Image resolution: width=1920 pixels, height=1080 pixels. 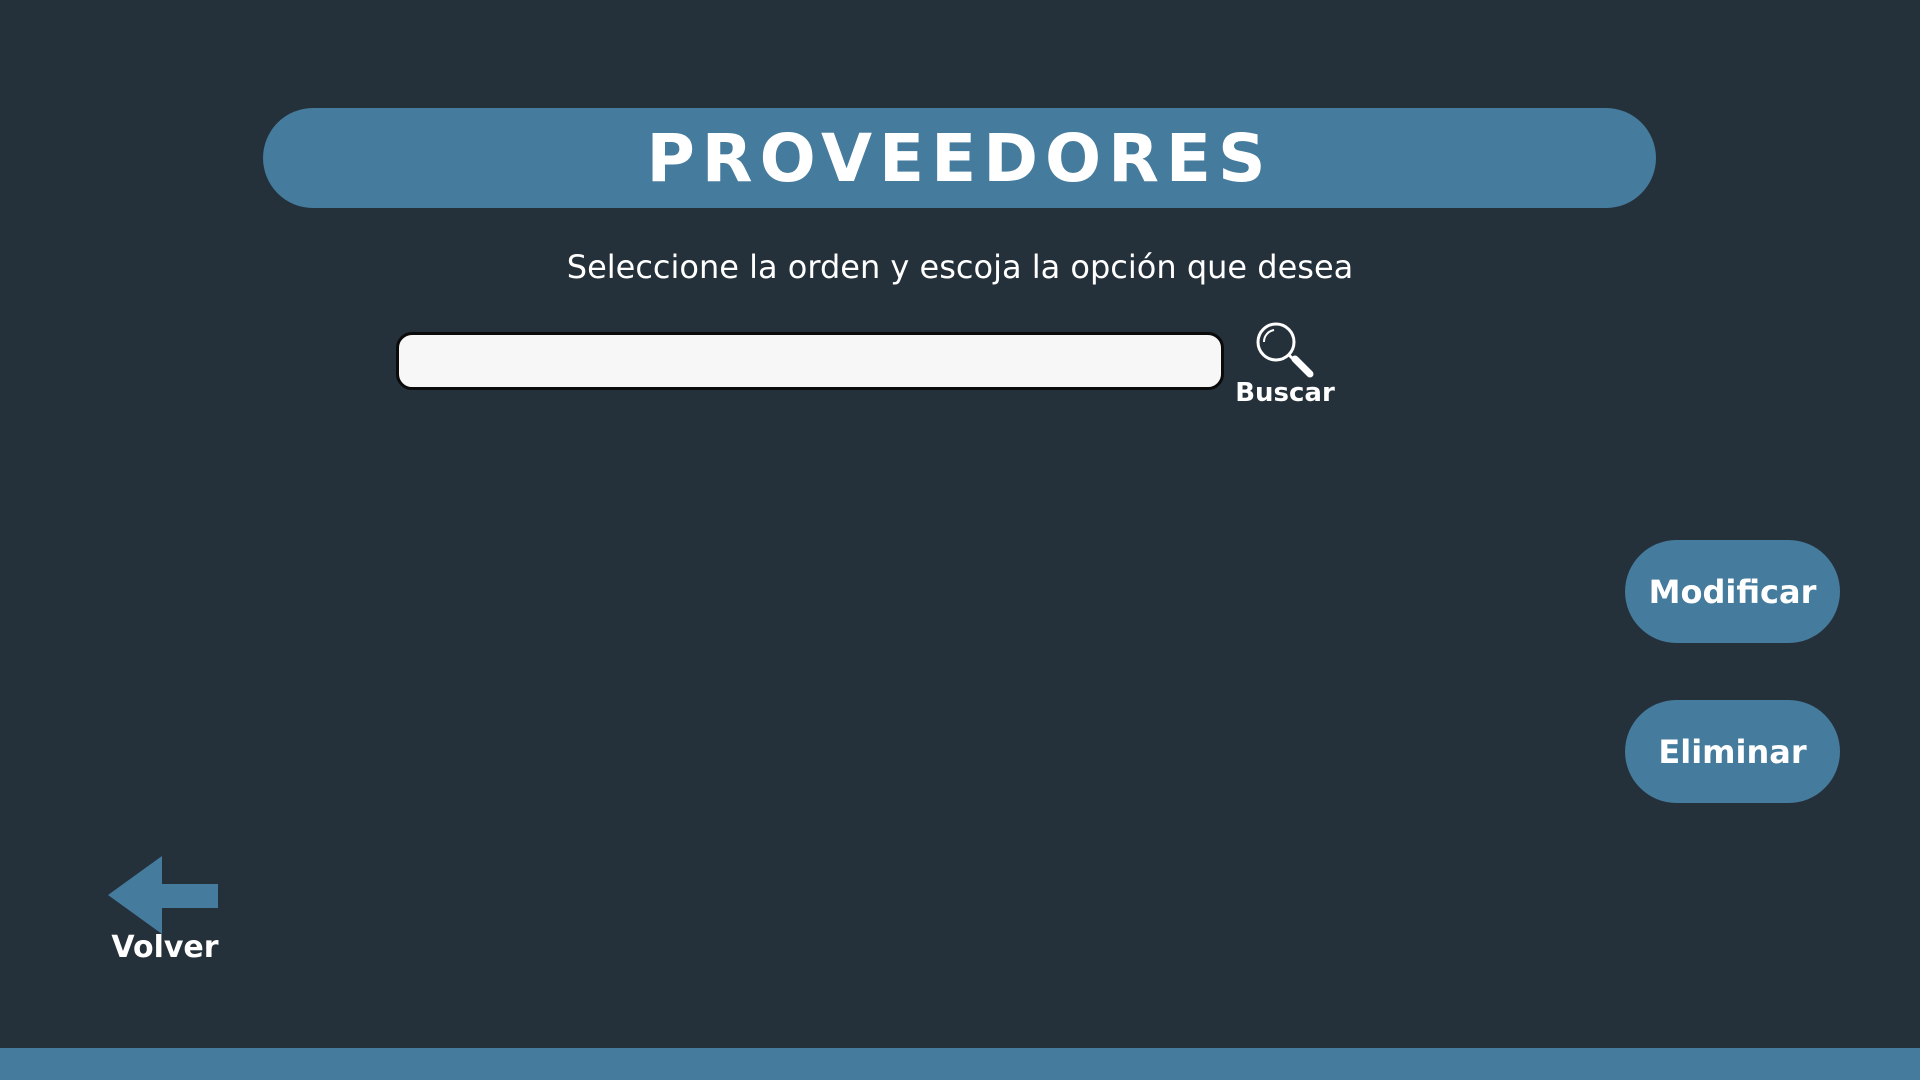 What do you see at coordinates (165, 947) in the screenshot?
I see `back-button-label: Volver` at bounding box center [165, 947].